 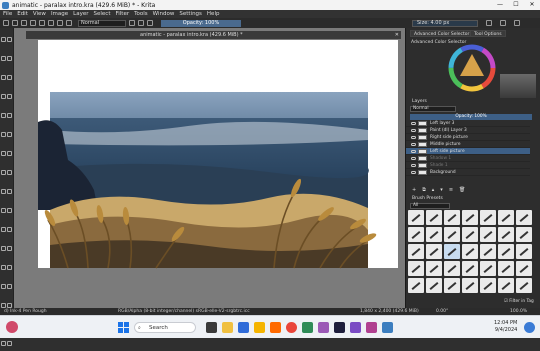 I want to click on layer-row: Shade 1, so click(x=468, y=165).